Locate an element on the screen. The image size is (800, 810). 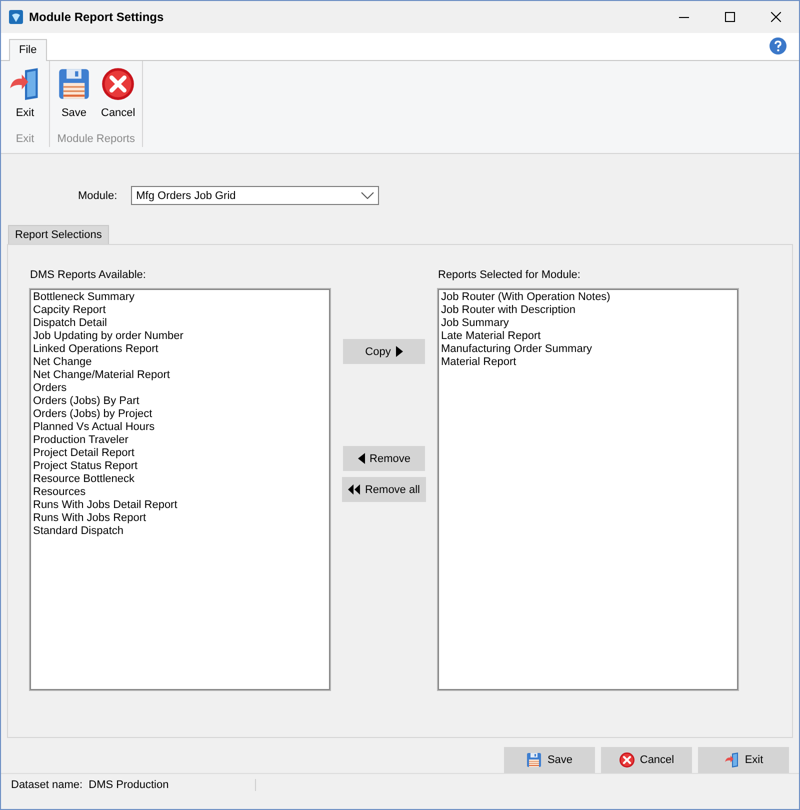
help-icon is located at coordinates (778, 46).